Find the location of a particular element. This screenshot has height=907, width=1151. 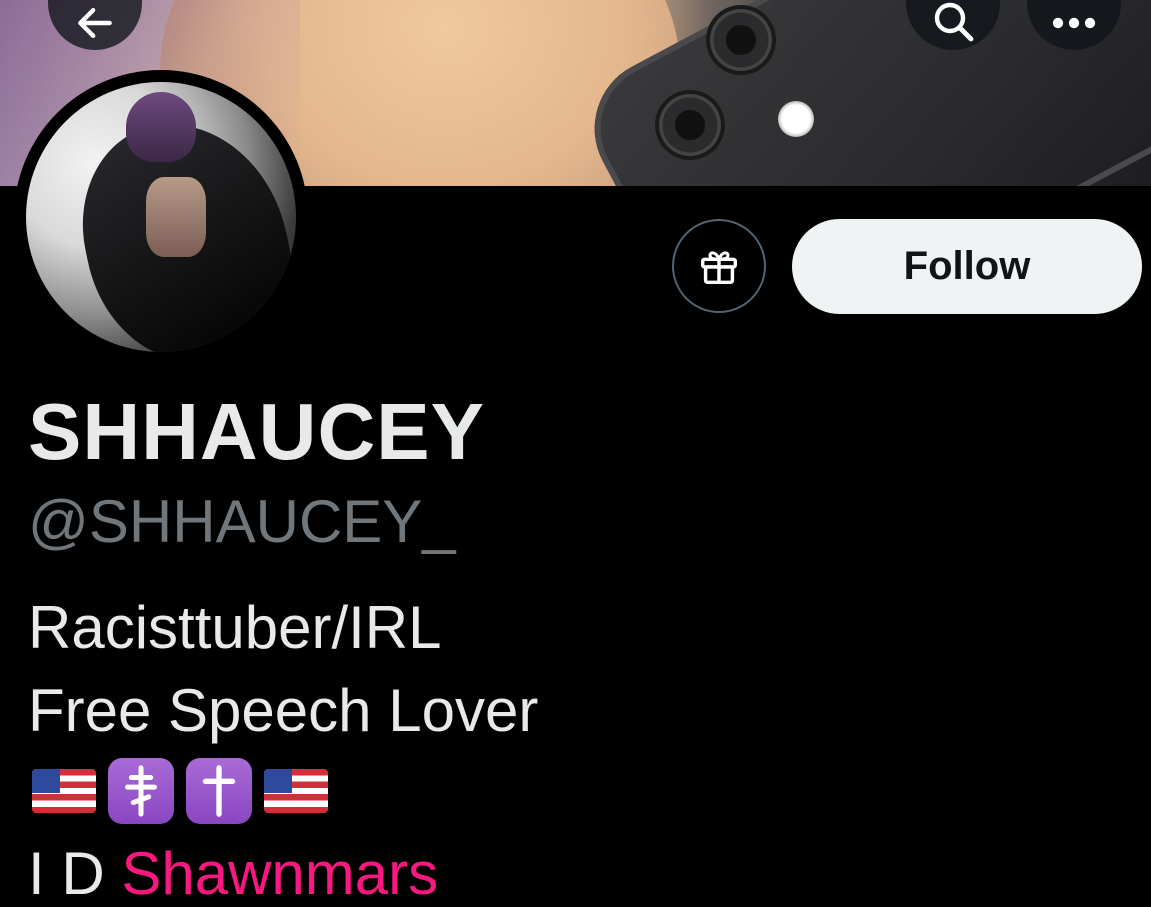

gift-button is located at coordinates (719, 266).